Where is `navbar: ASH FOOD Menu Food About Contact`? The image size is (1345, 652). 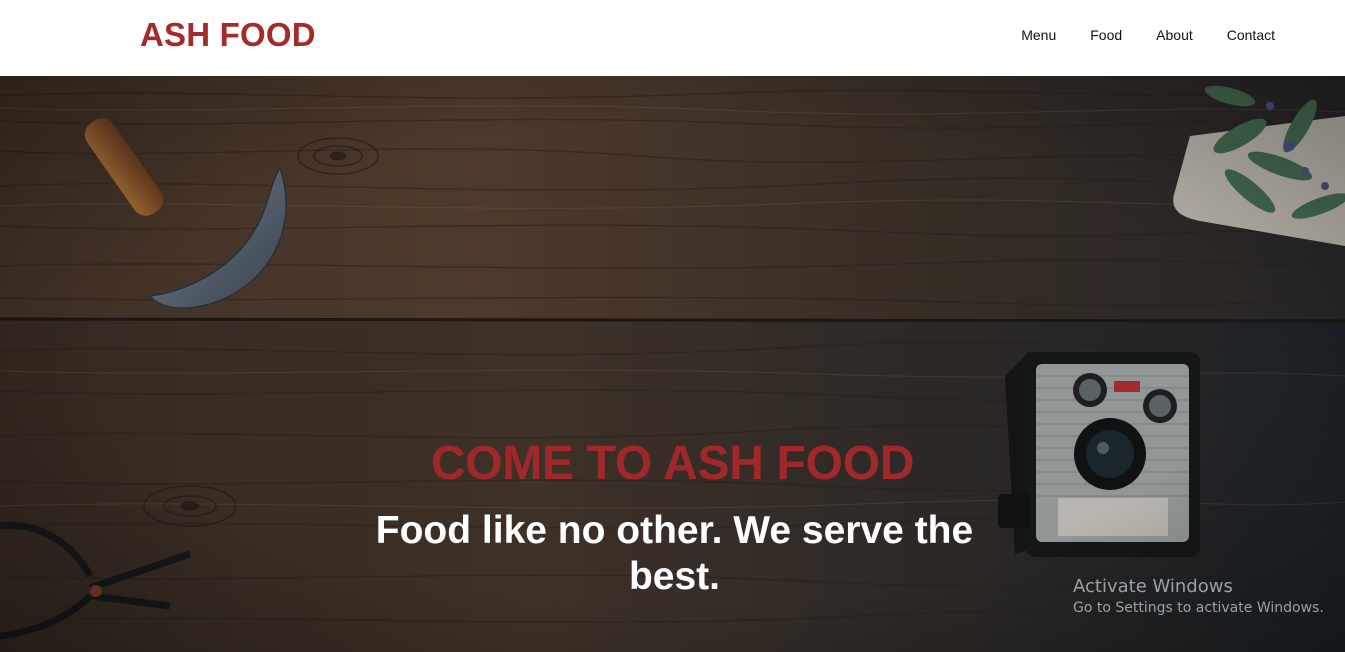
navbar: ASH FOOD Menu Food About Contact is located at coordinates (672, 38).